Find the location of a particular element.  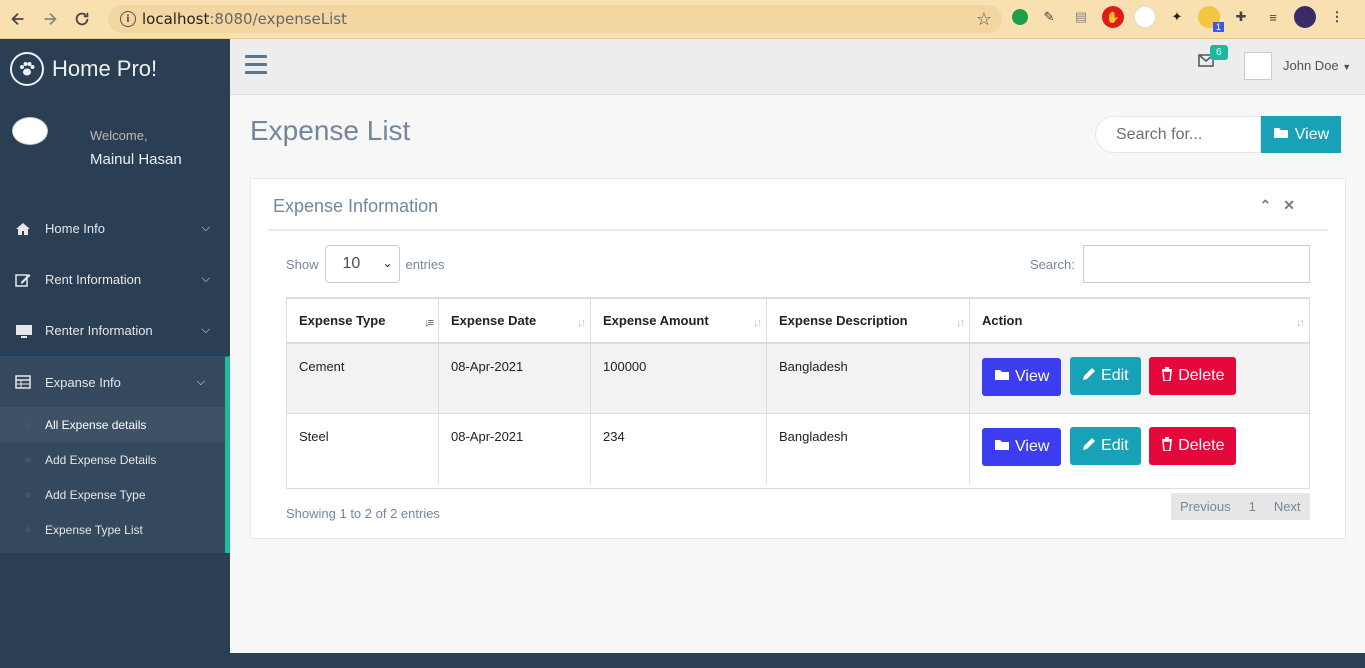

submenu-item-all-expense-details: All Expense details is located at coordinates (112, 424).